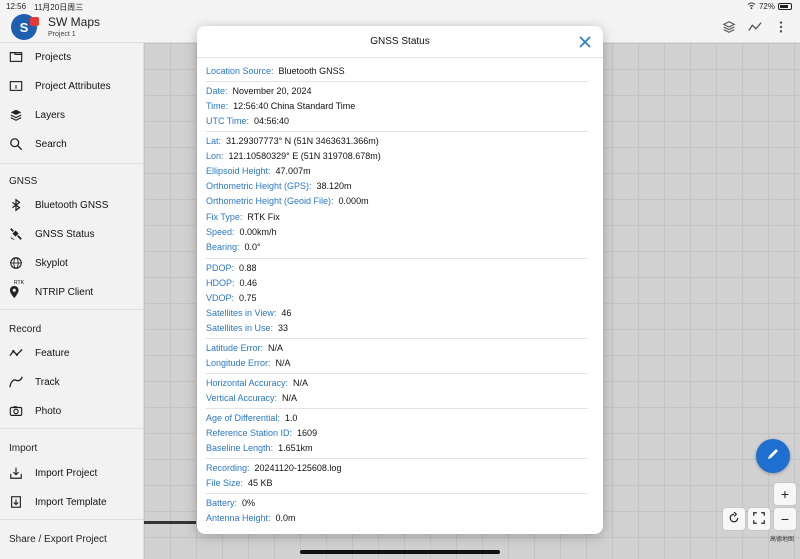 This screenshot has height=559, width=800. I want to click on sidebar-item-import-template: Import Template, so click(71, 502).